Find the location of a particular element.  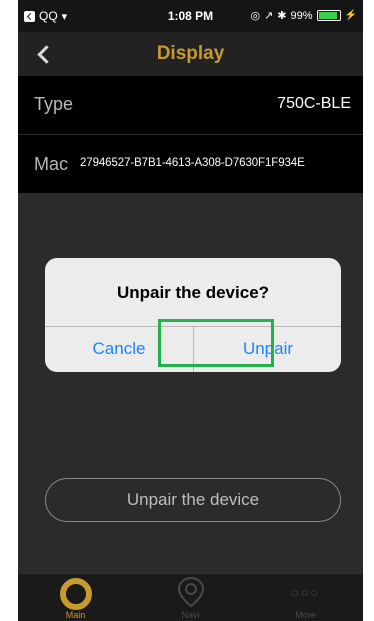

unpair-device-button: Unpair the device is located at coordinates (193, 500).